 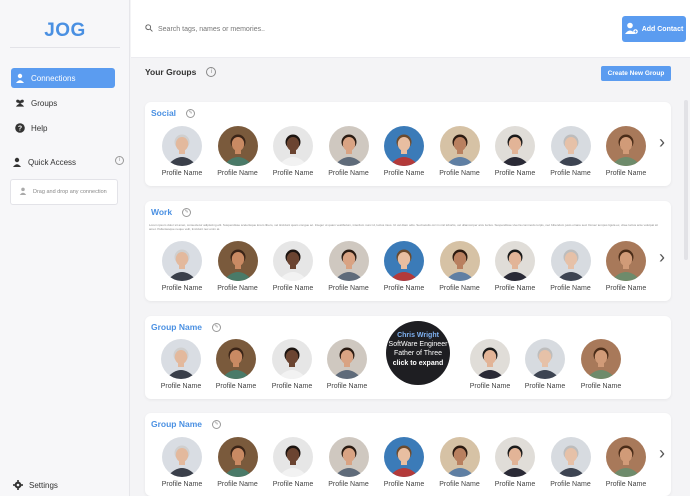 What do you see at coordinates (64, 192) in the screenshot?
I see `quick-access-dropzone: Drag and drop any connection` at bounding box center [64, 192].